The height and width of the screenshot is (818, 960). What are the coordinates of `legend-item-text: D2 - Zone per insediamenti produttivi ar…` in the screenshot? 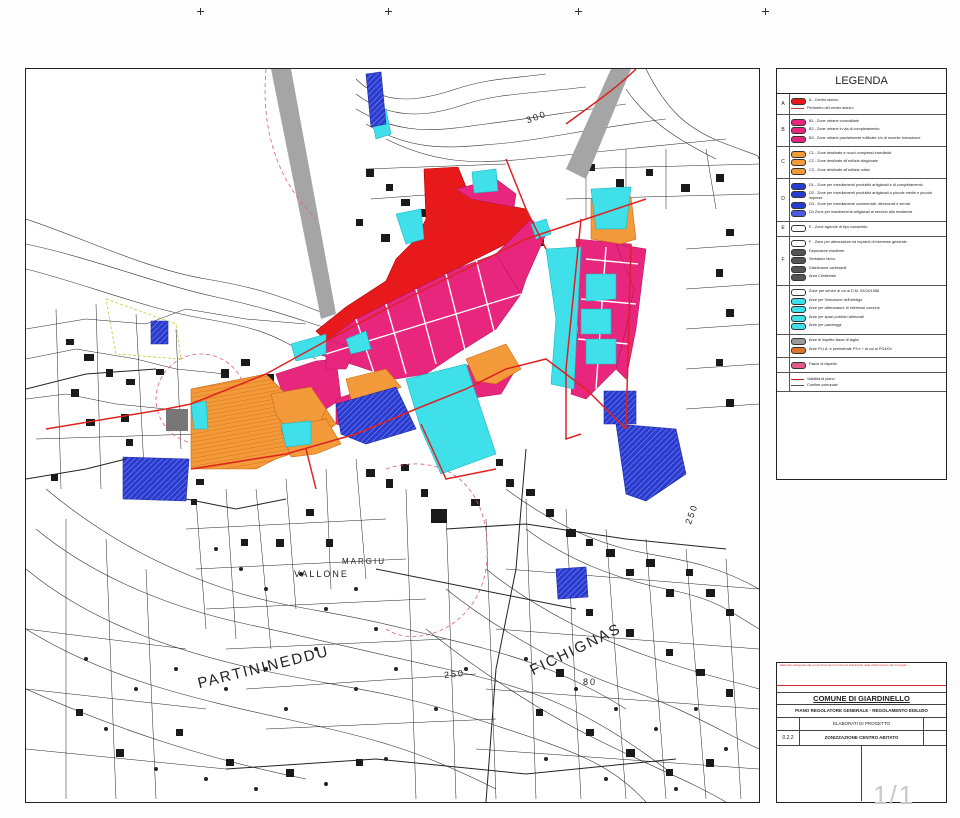 It's located at (871, 195).